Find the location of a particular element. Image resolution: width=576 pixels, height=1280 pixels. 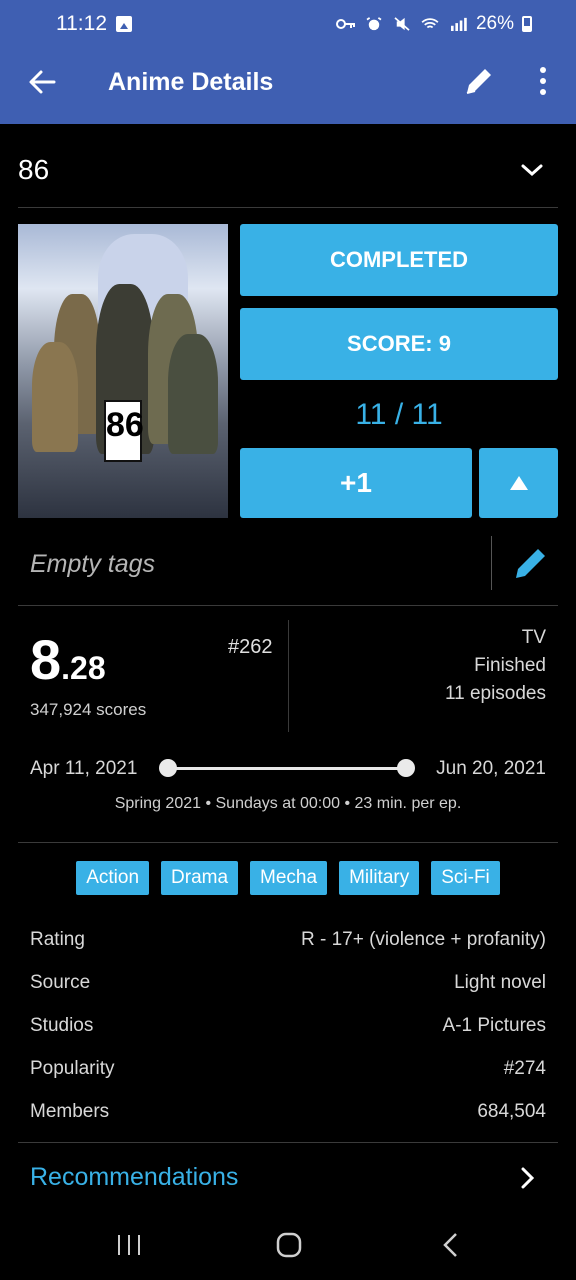

back-arrow-icon is located at coordinates (42, 82).